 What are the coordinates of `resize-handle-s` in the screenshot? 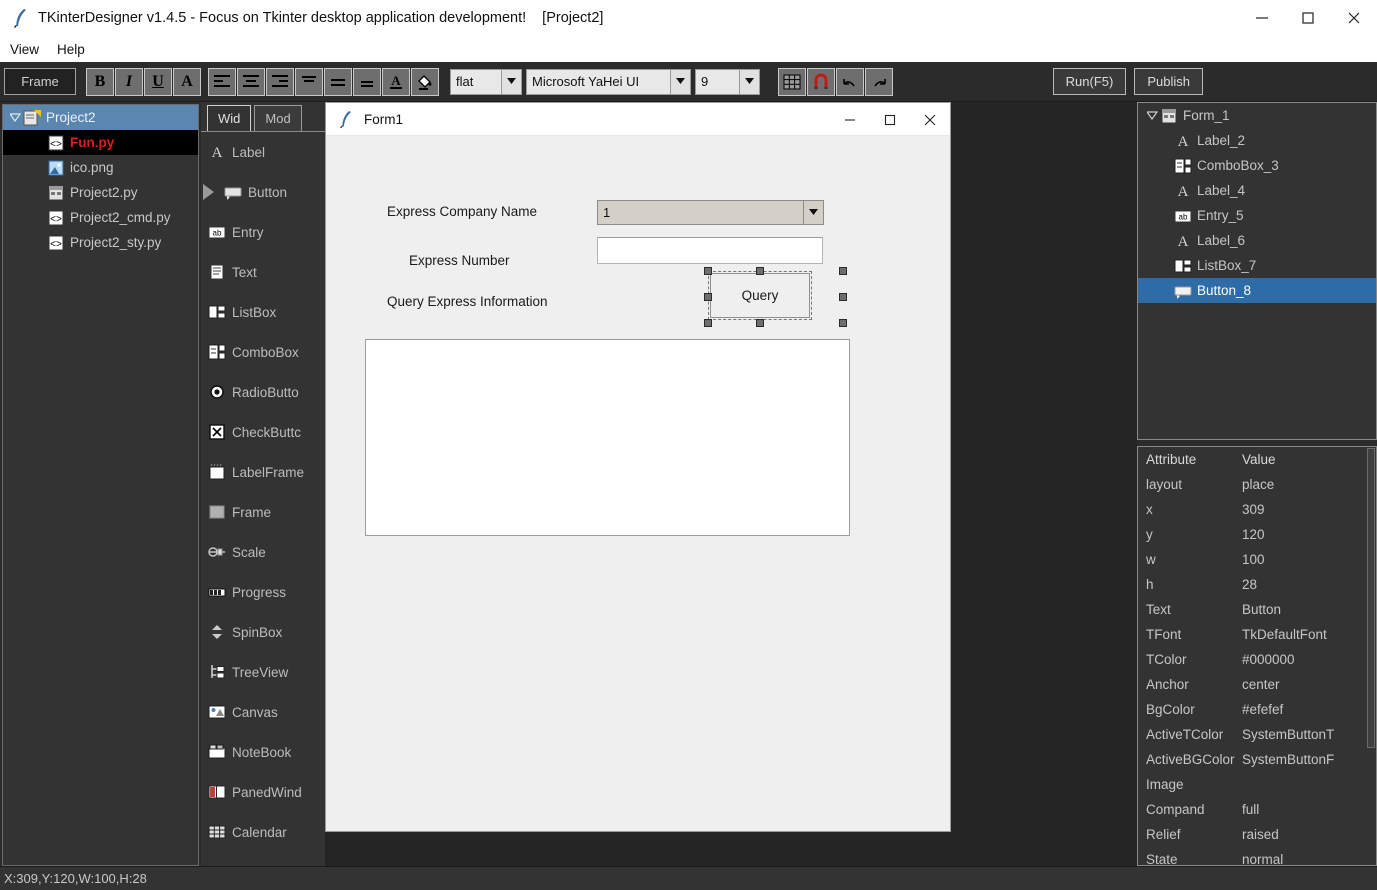 It's located at (760, 323).